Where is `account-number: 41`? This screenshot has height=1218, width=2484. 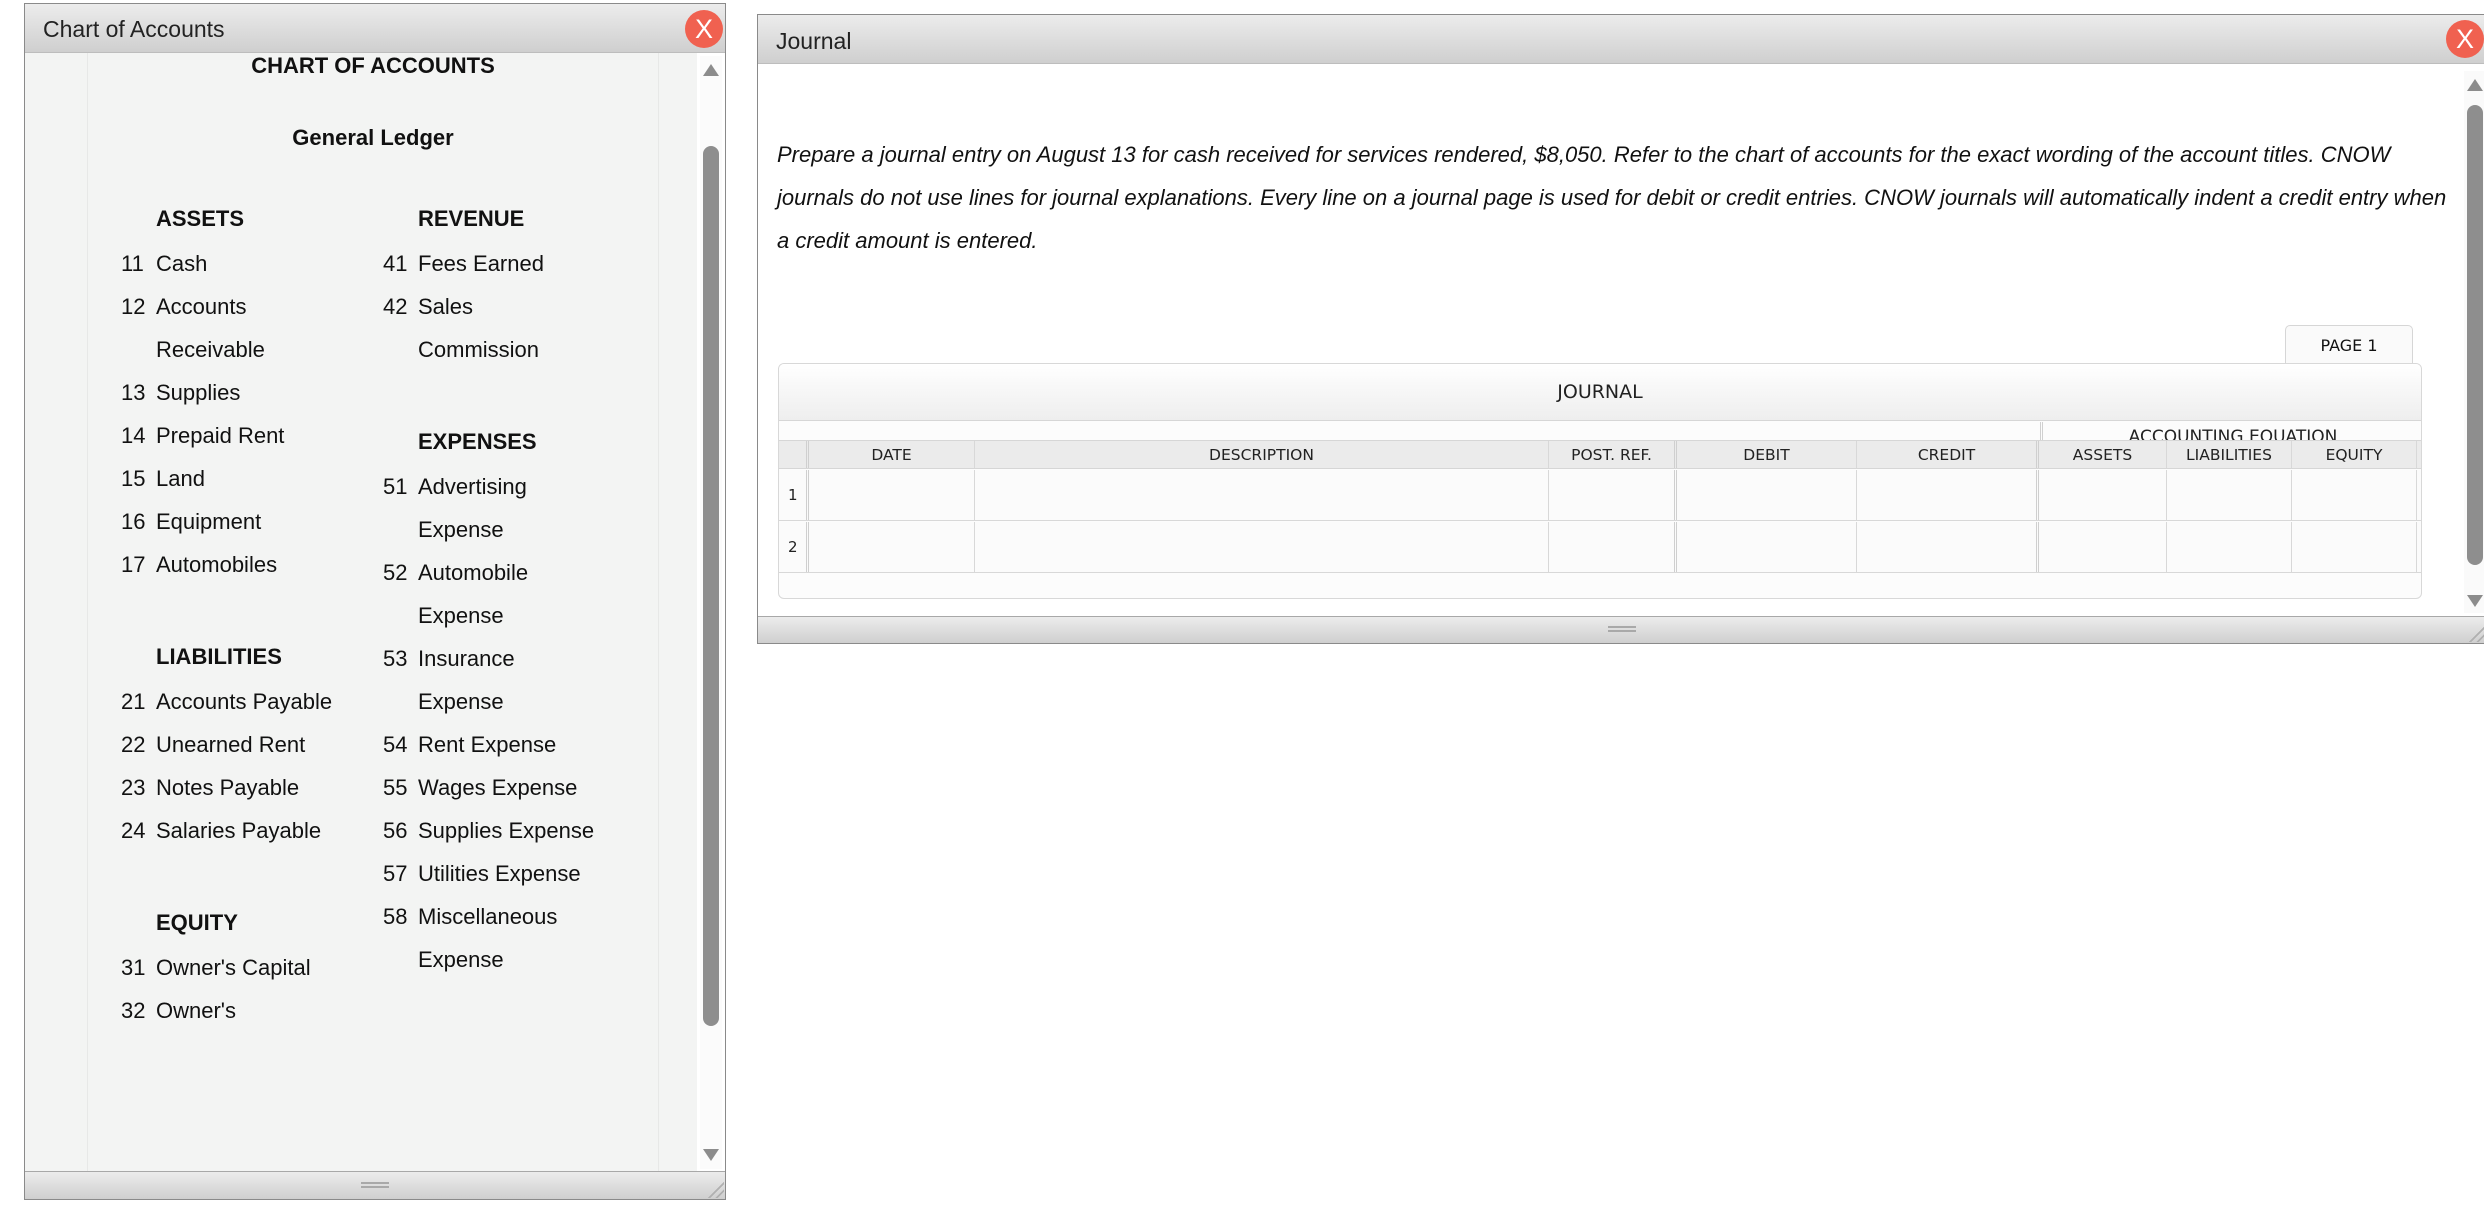
account-number: 41 is located at coordinates (395, 263).